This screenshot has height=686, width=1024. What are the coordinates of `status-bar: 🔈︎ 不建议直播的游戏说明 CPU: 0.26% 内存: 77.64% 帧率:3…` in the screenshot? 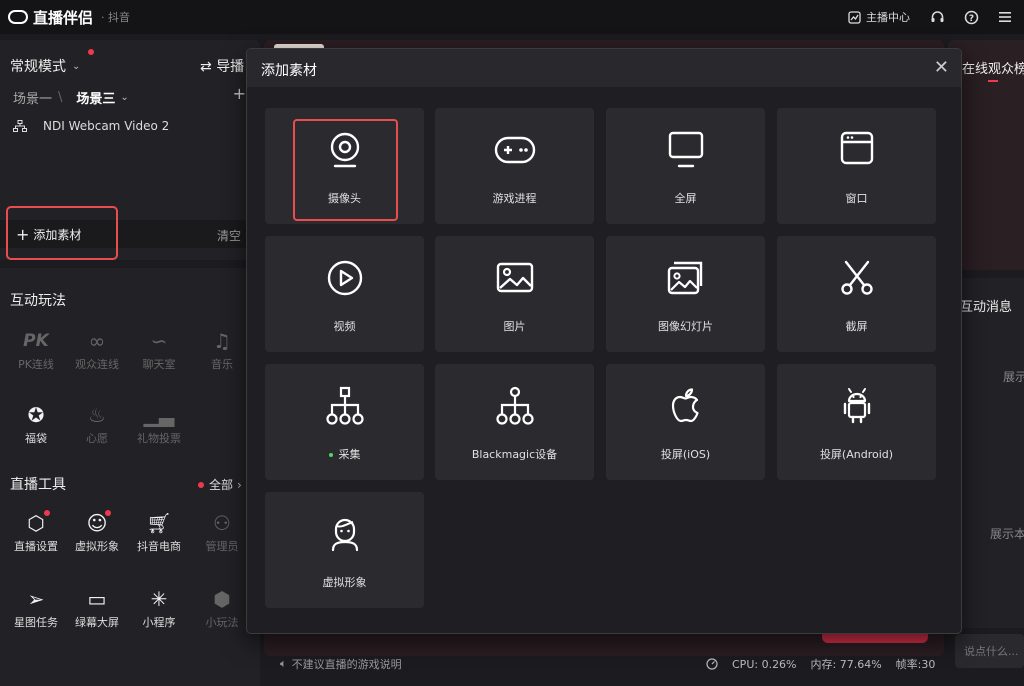 It's located at (604, 666).